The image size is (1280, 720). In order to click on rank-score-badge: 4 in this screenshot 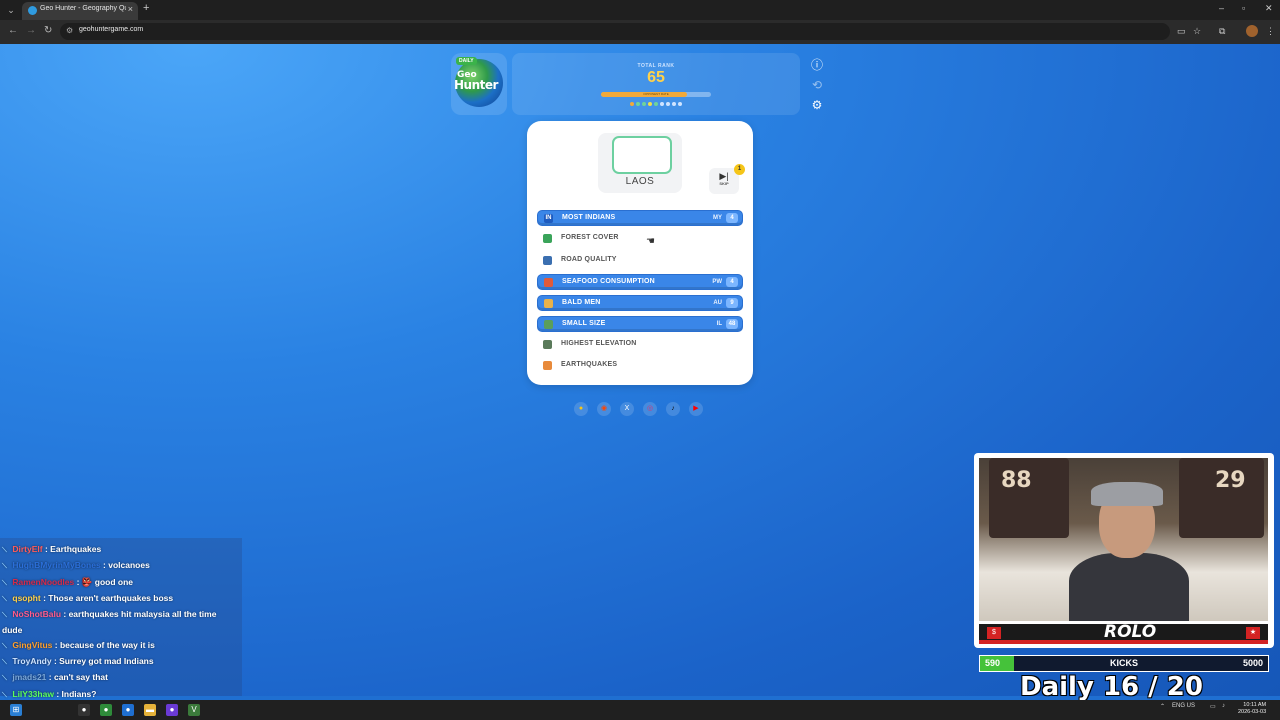, I will do `click(732, 218)`.